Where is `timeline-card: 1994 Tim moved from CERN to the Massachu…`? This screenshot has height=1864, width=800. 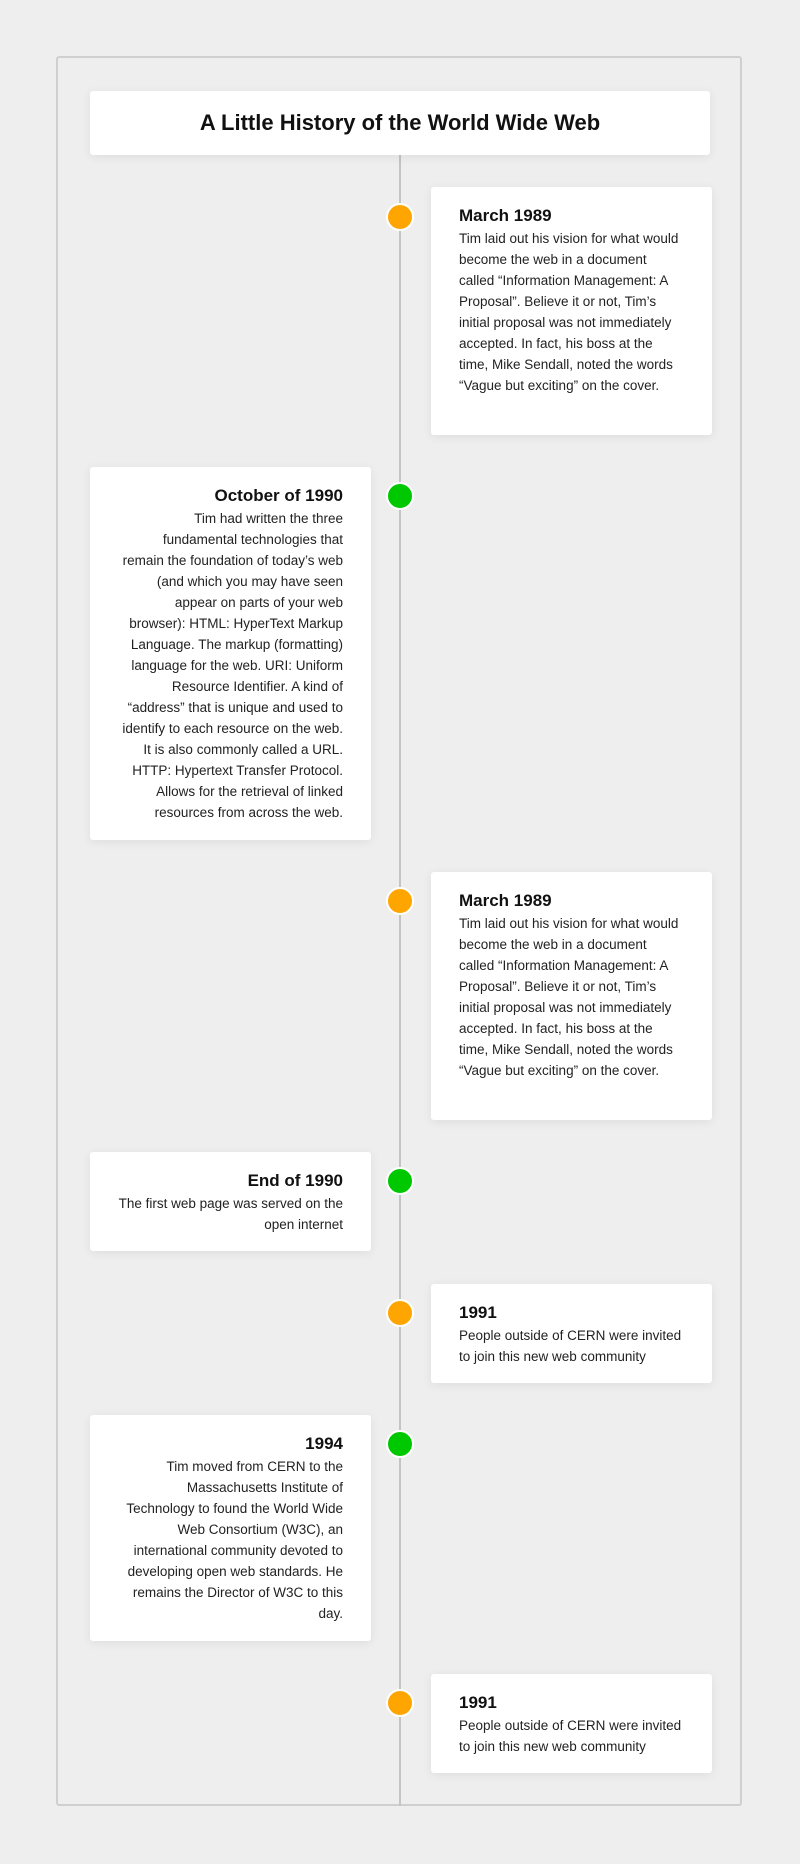 timeline-card: 1994 Tim moved from CERN to the Massachu… is located at coordinates (230, 1528).